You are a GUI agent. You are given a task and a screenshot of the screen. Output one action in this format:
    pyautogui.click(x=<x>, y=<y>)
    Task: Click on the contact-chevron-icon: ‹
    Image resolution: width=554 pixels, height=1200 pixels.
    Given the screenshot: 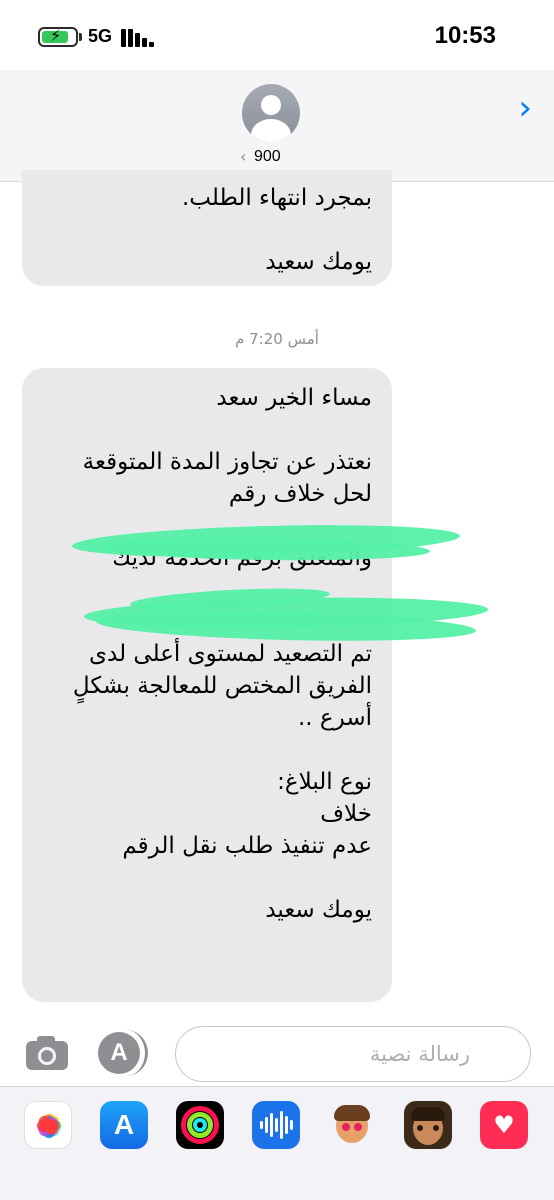 What is the action you would take?
    pyautogui.click(x=243, y=156)
    